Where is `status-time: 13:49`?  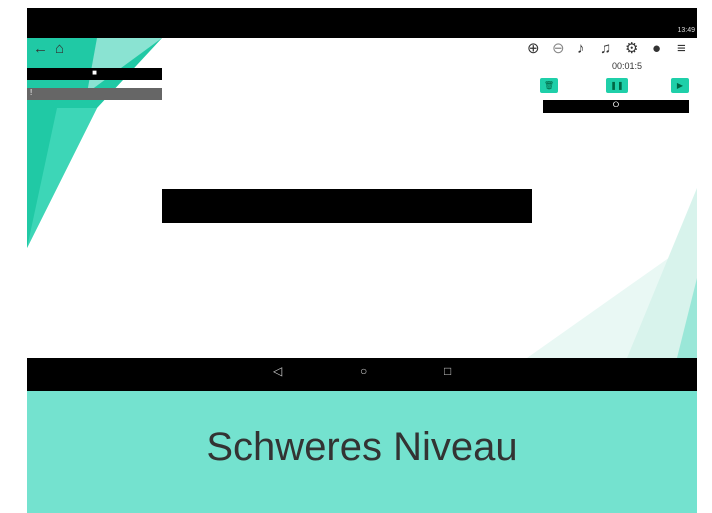 status-time: 13:49 is located at coordinates (686, 30).